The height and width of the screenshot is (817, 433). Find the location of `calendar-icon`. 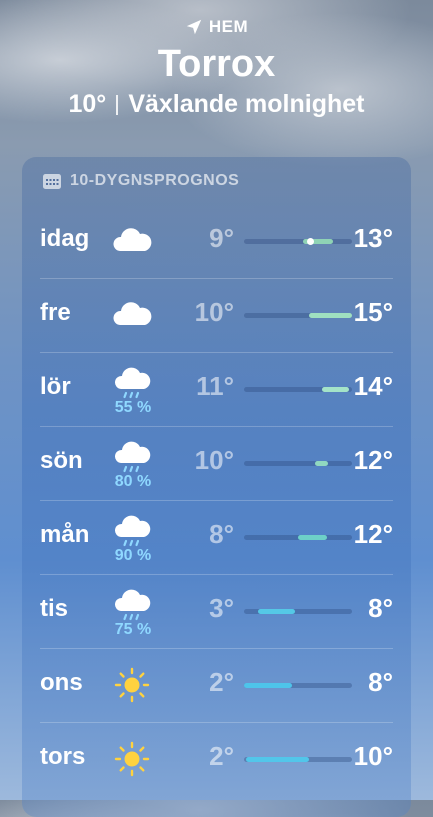

calendar-icon is located at coordinates (52, 181).